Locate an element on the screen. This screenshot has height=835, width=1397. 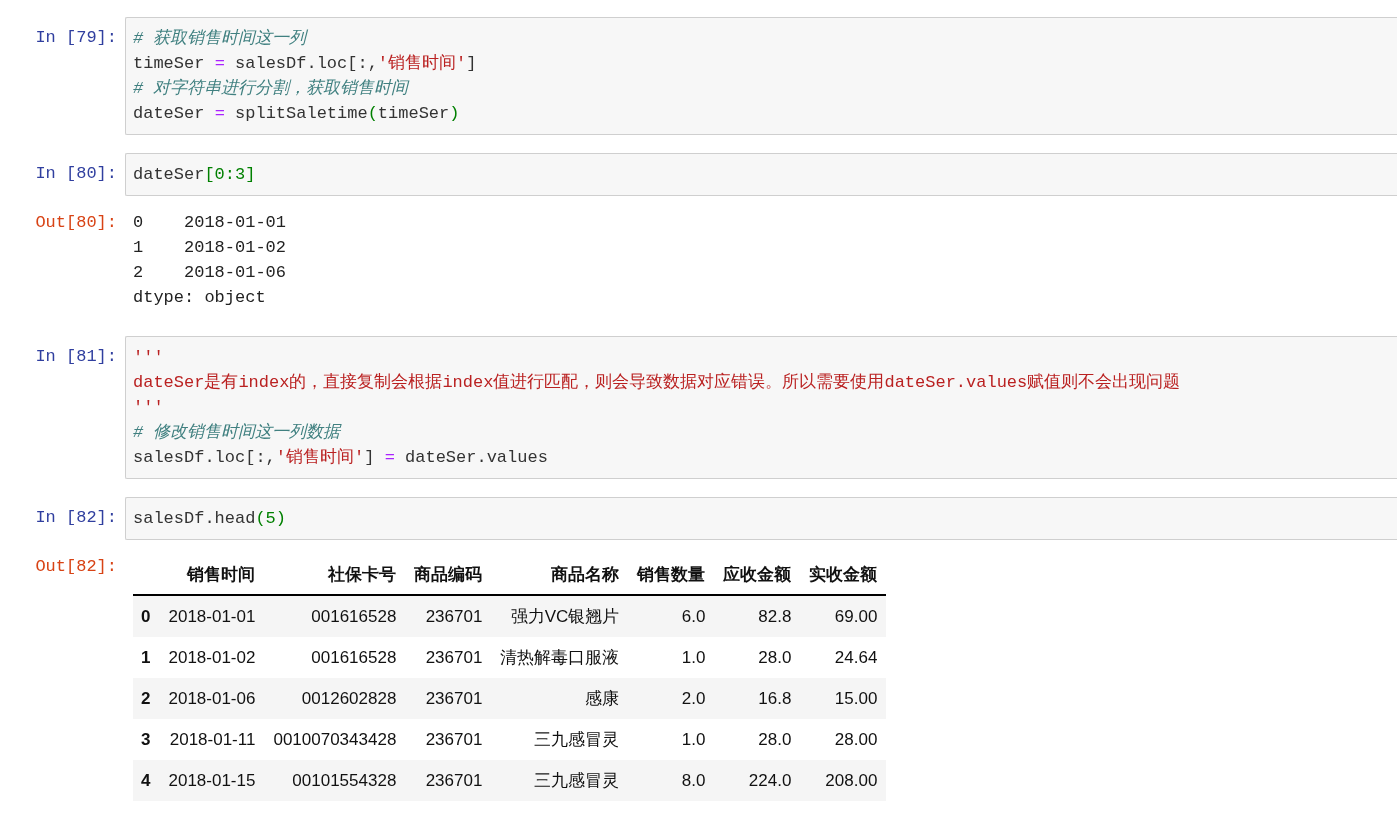
table-cell: 82.8 is located at coordinates (757, 616).